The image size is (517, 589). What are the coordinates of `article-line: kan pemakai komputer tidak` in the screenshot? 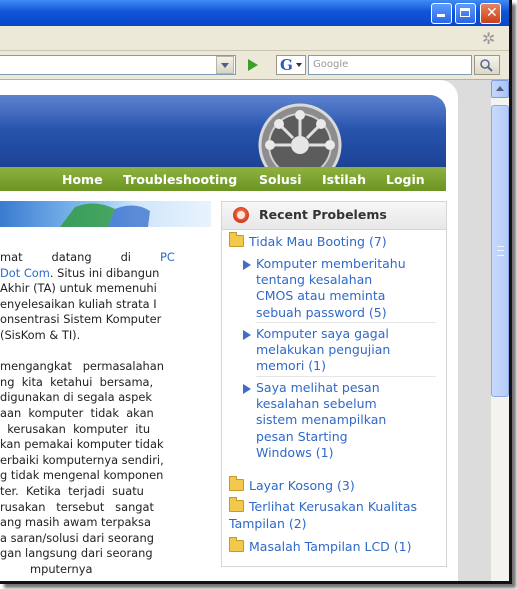 It's located at (82, 444).